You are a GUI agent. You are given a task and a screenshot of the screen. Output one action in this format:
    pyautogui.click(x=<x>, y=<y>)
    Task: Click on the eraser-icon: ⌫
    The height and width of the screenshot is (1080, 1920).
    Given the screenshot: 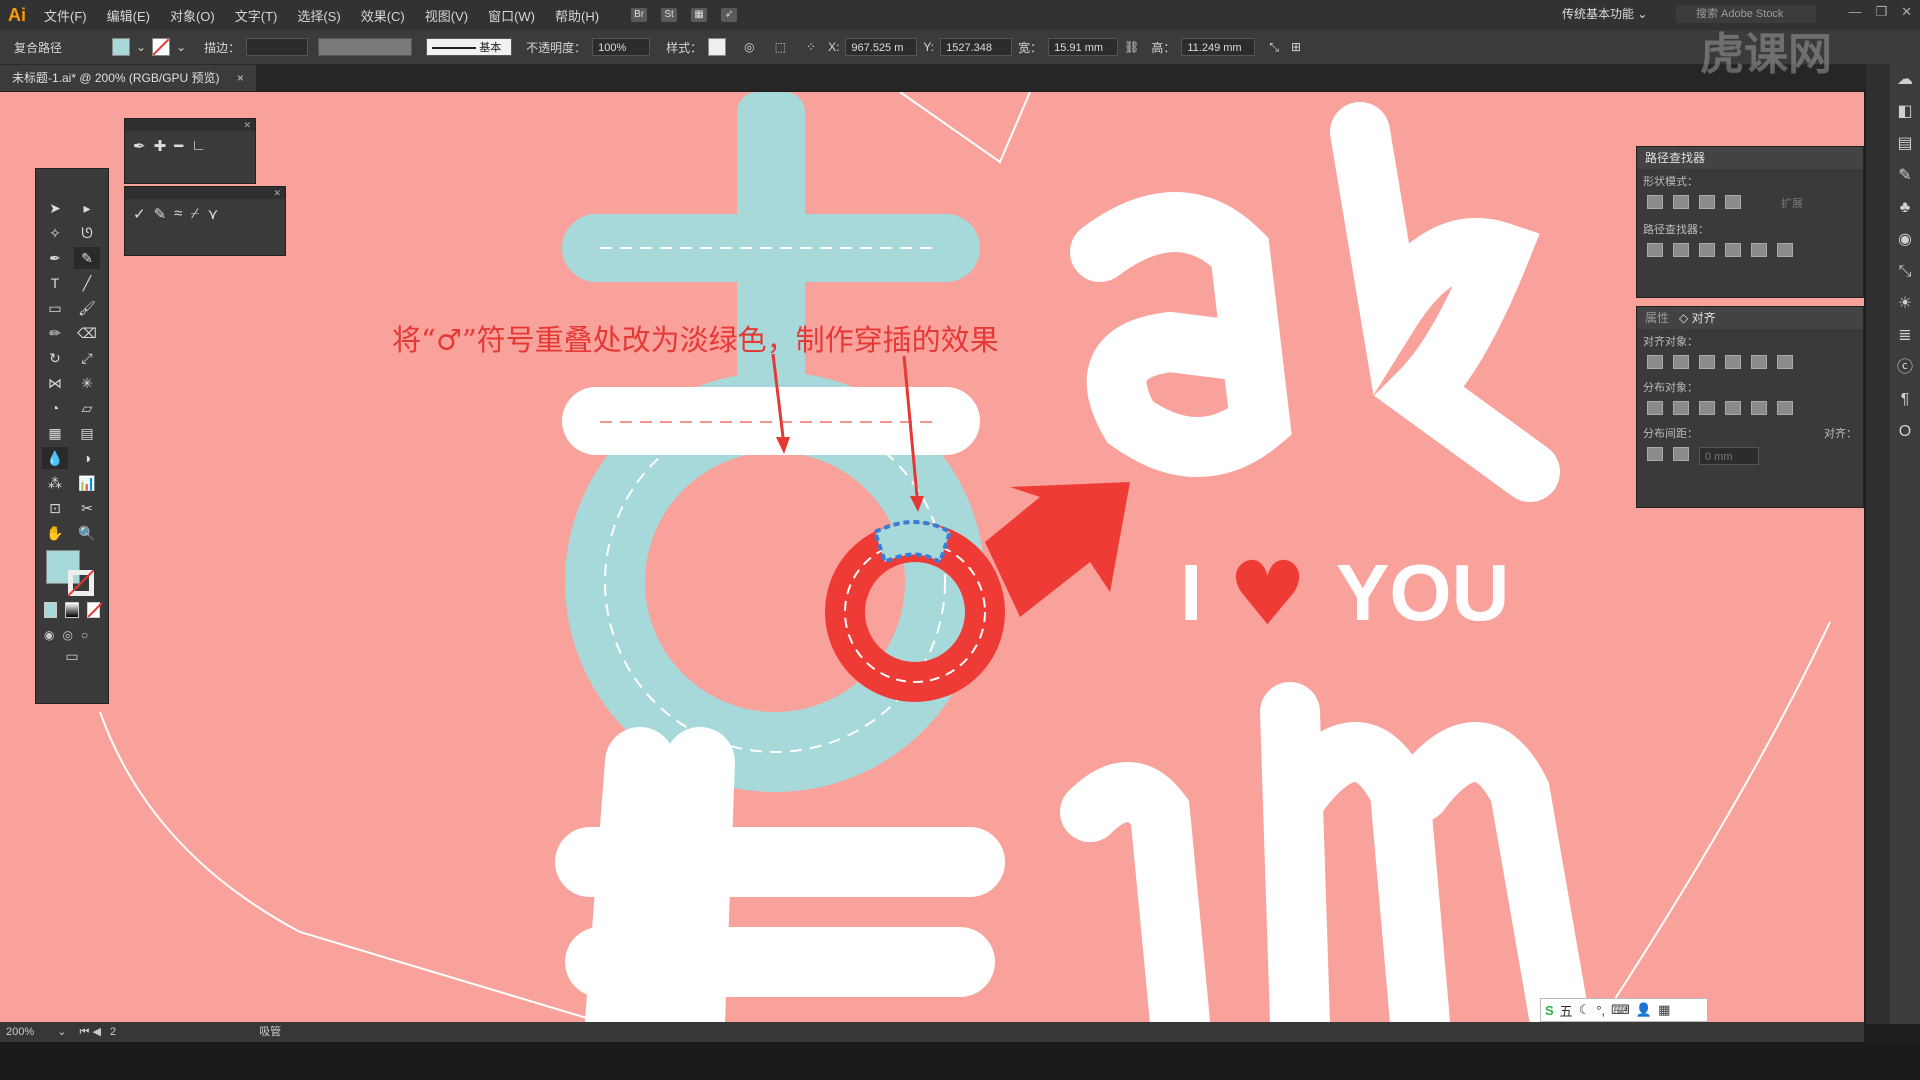 What is the action you would take?
    pyautogui.click(x=87, y=333)
    